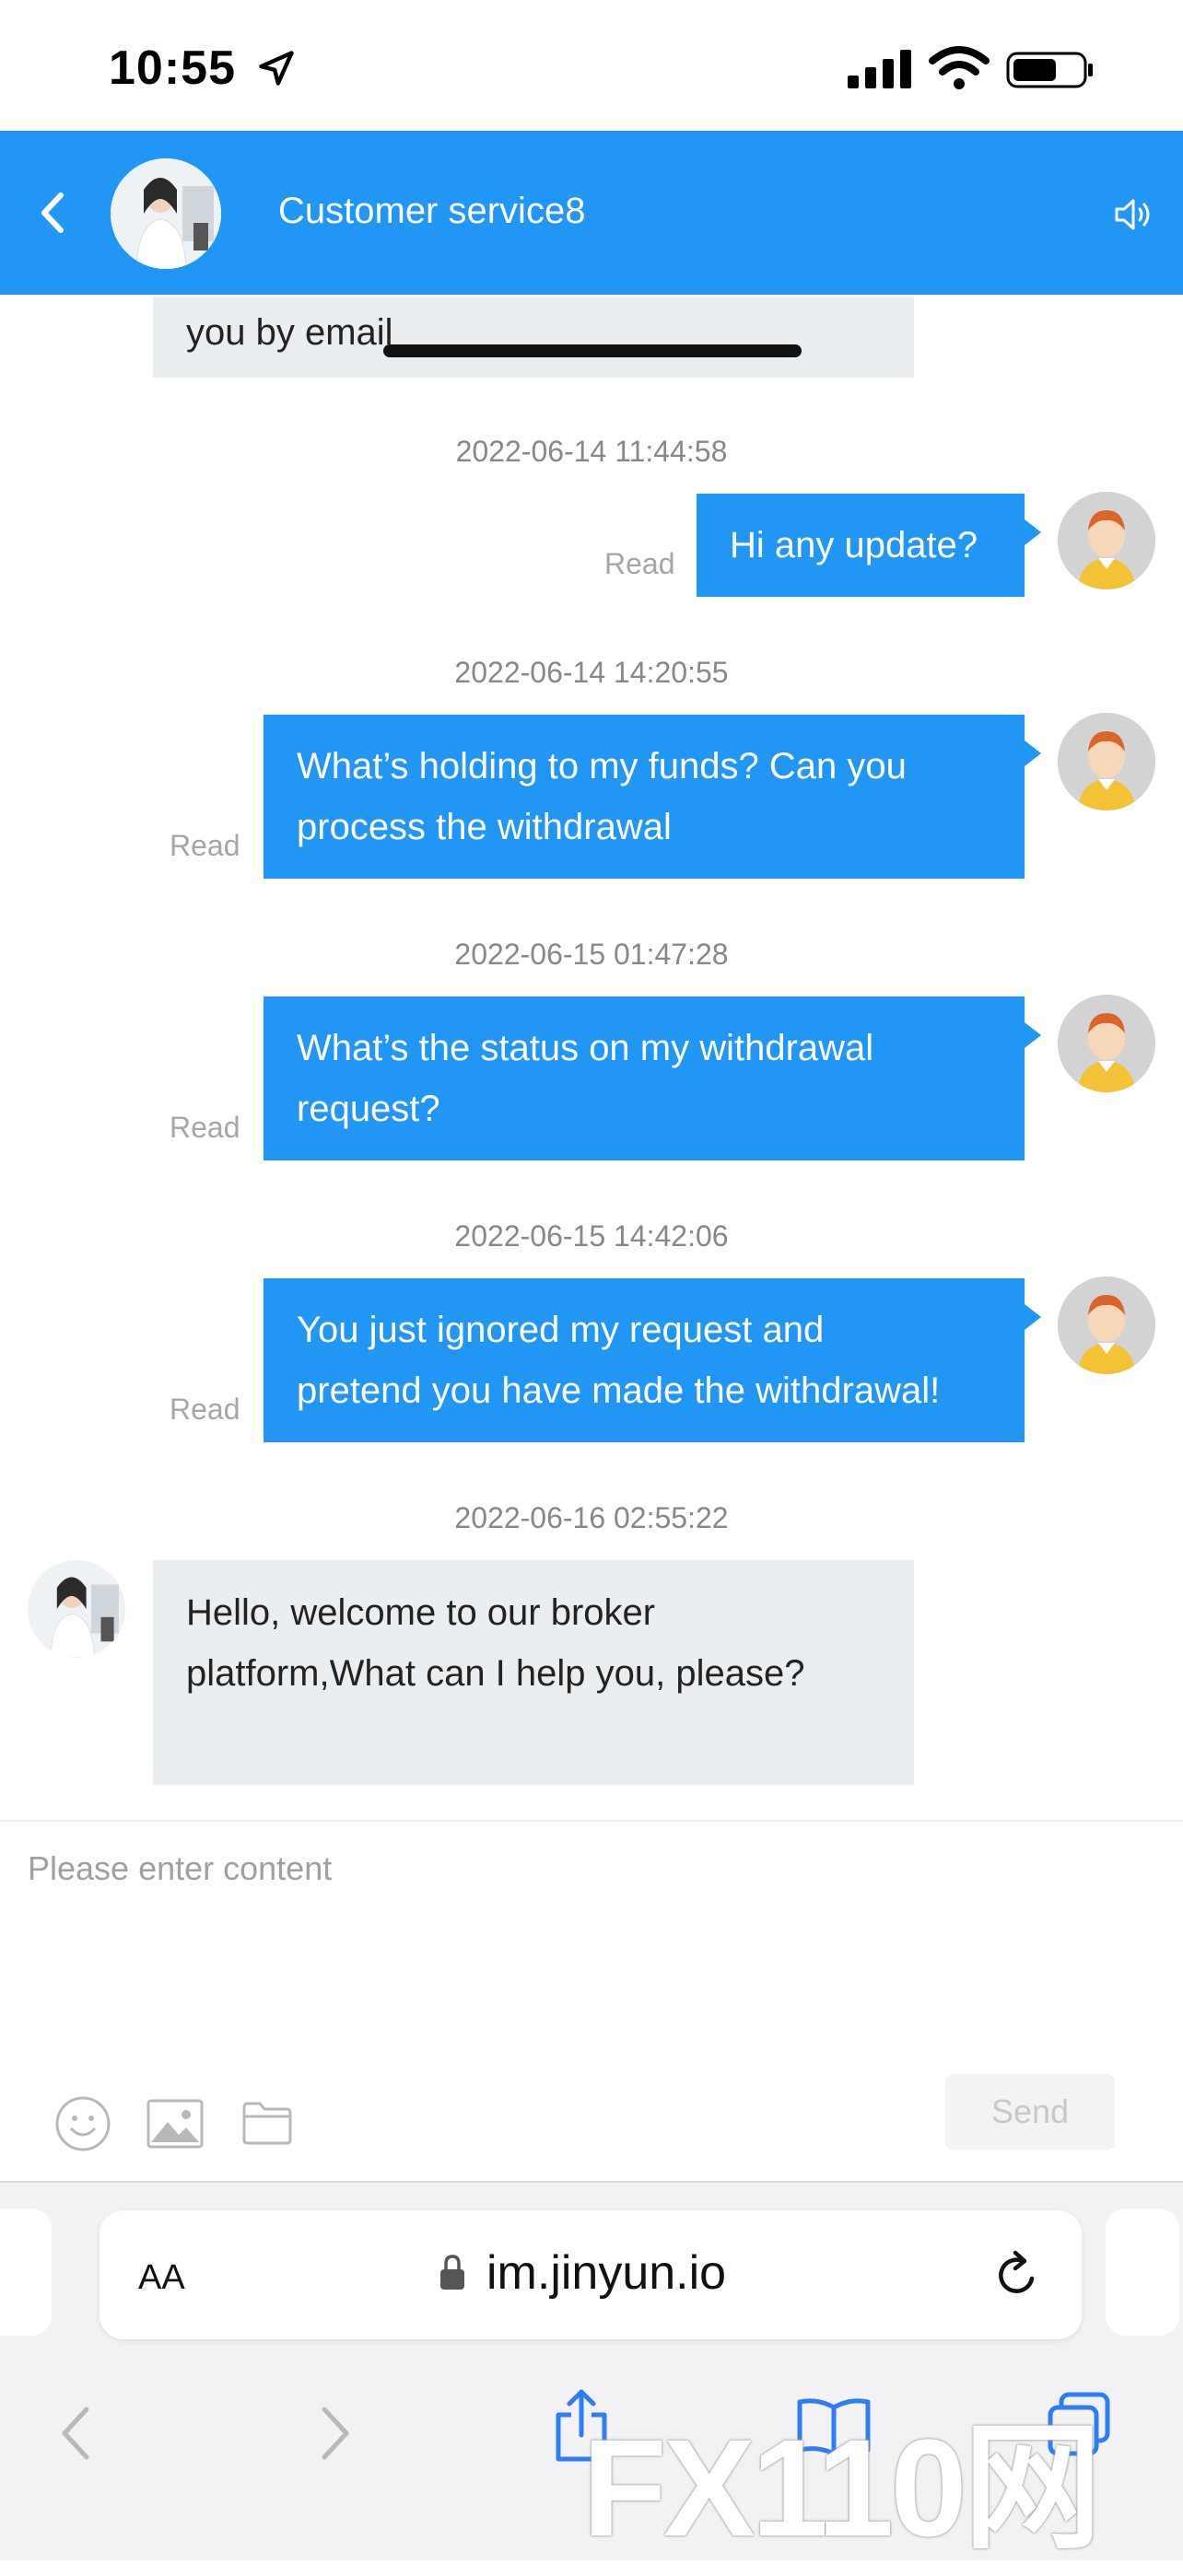  I want to click on browser-back-icon, so click(76, 2433).